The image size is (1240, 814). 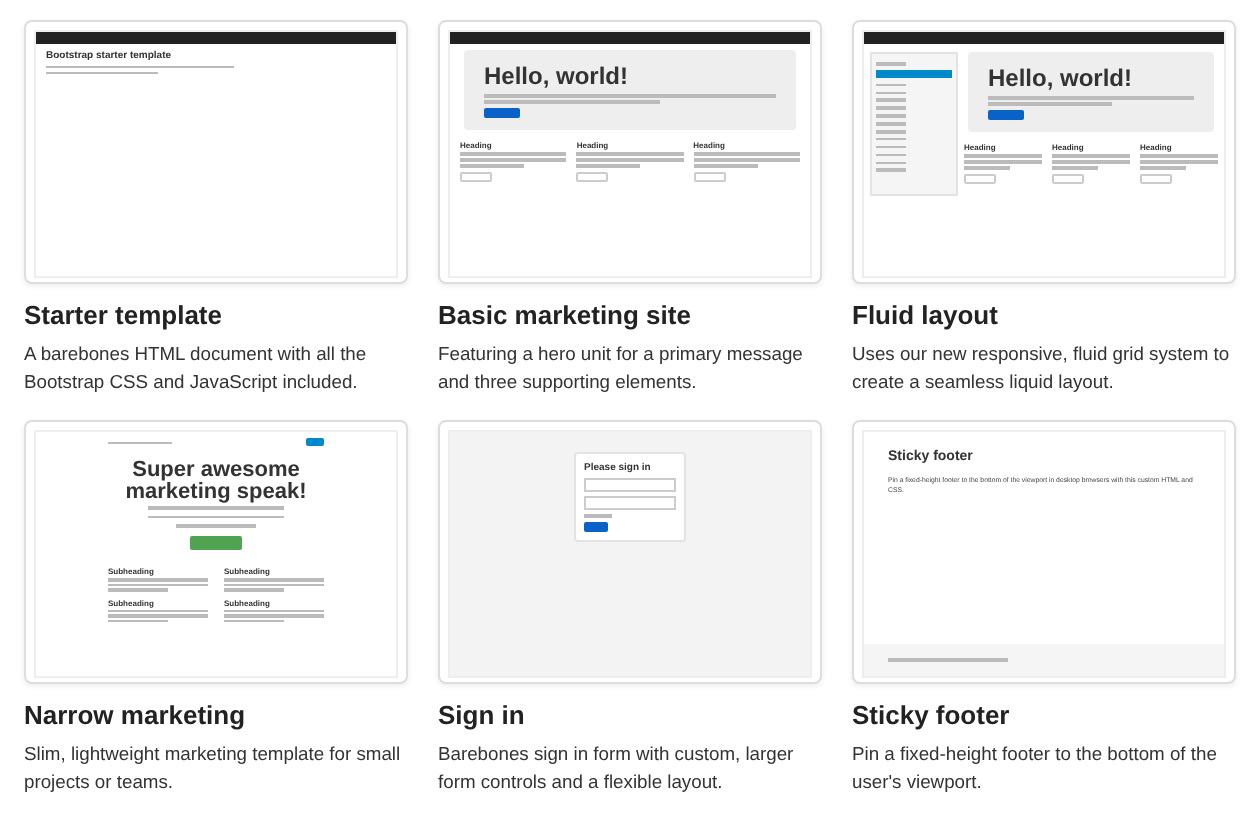 What do you see at coordinates (315, 442) in the screenshot?
I see `nav-pill` at bounding box center [315, 442].